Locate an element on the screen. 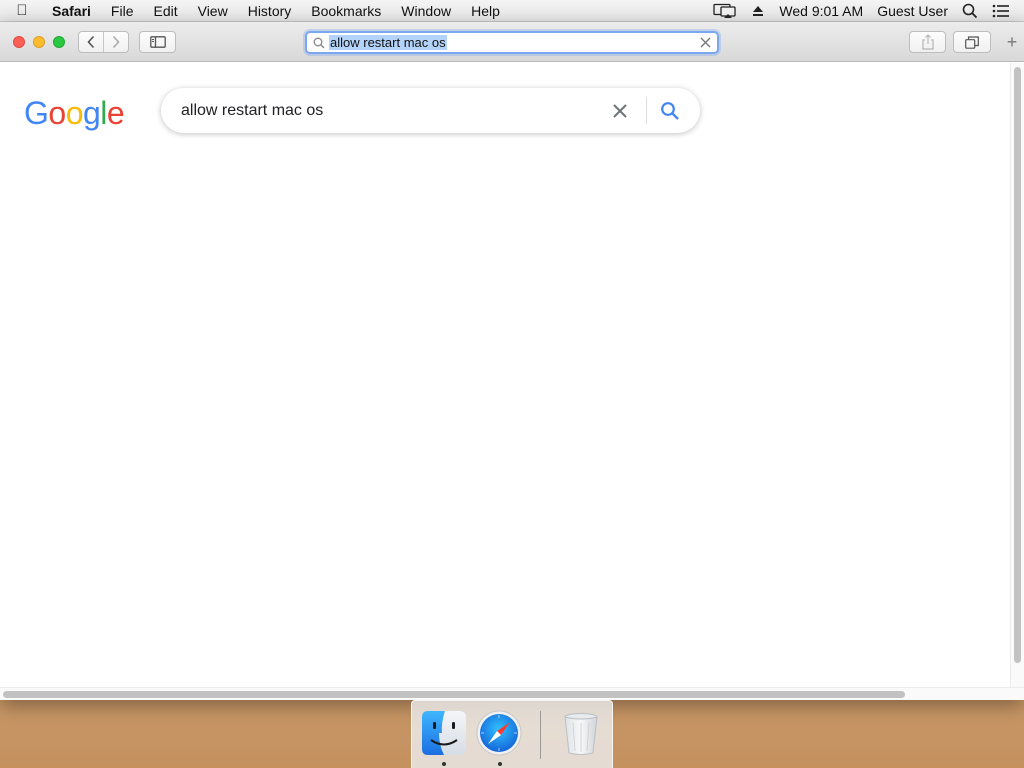  dock-finder is located at coordinates (444, 733).